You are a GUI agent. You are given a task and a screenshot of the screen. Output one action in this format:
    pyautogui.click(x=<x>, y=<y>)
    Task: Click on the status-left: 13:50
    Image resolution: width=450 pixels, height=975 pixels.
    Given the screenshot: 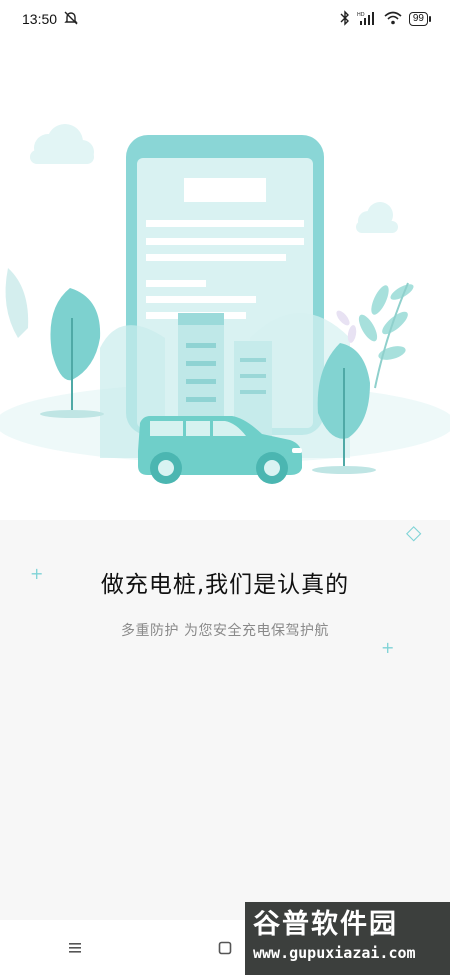 What is the action you would take?
    pyautogui.click(x=50, y=19)
    